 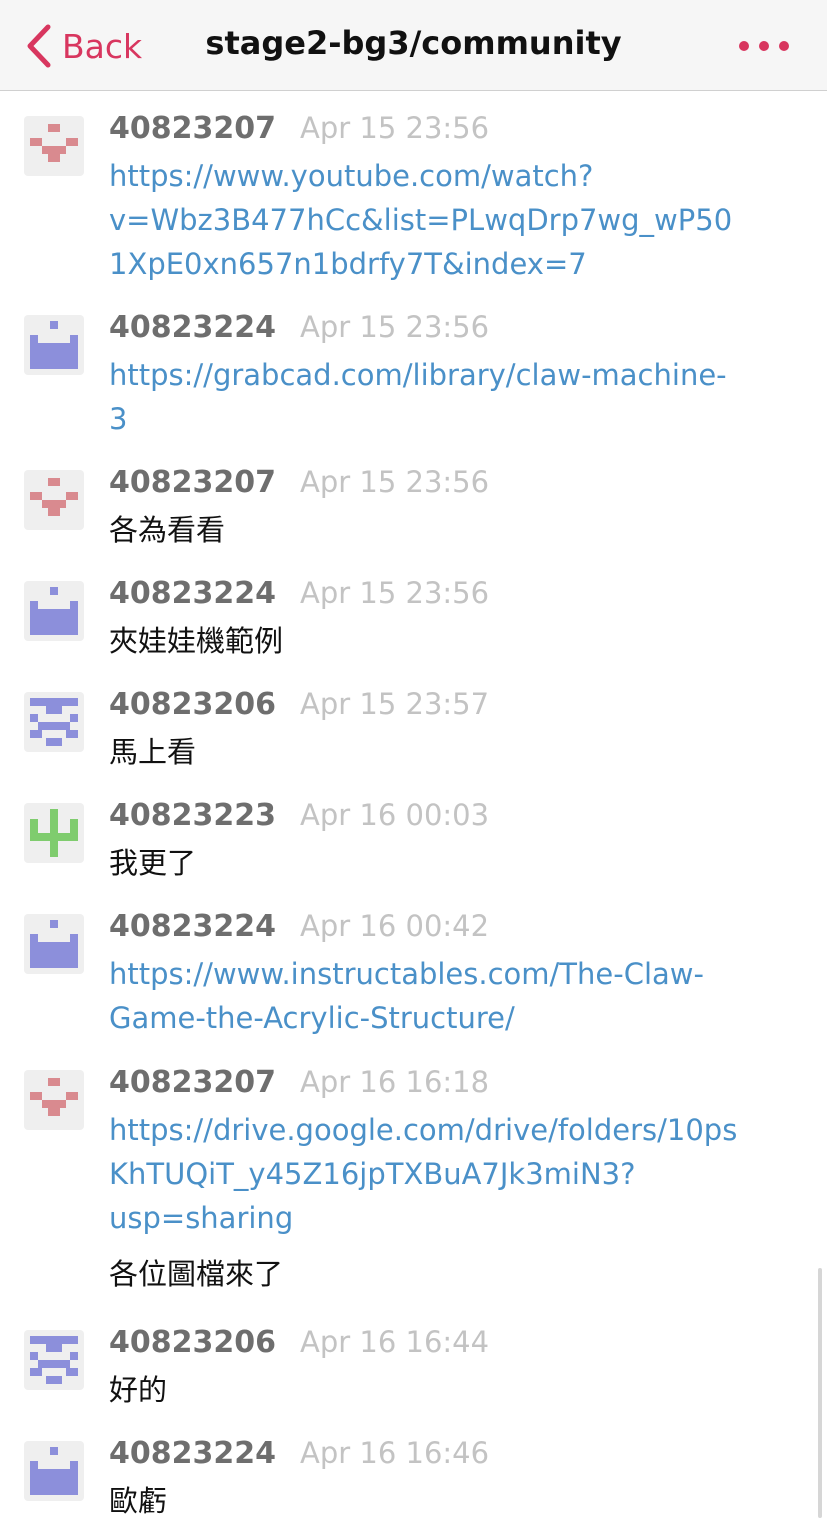 I want to click on nav-bar: Back stage2-bg3/community, so click(x=413, y=45).